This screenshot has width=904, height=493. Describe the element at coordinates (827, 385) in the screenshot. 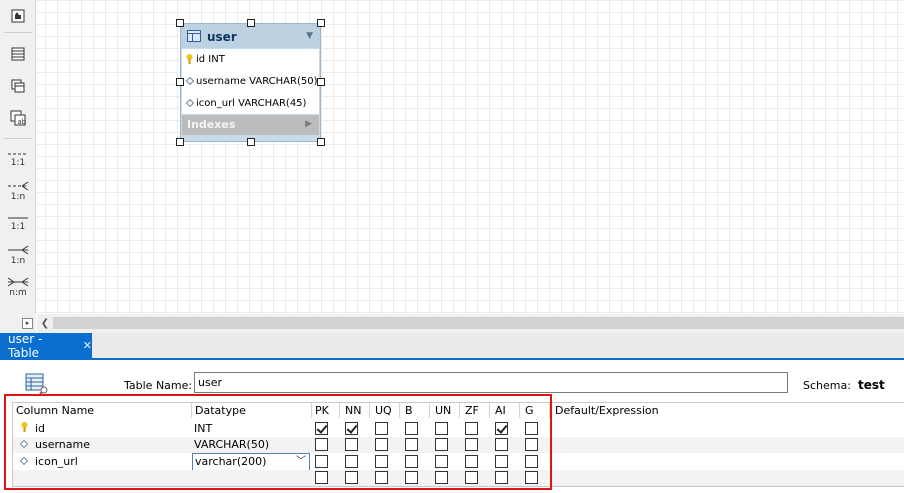

I see `schema-label: Schema:` at that location.